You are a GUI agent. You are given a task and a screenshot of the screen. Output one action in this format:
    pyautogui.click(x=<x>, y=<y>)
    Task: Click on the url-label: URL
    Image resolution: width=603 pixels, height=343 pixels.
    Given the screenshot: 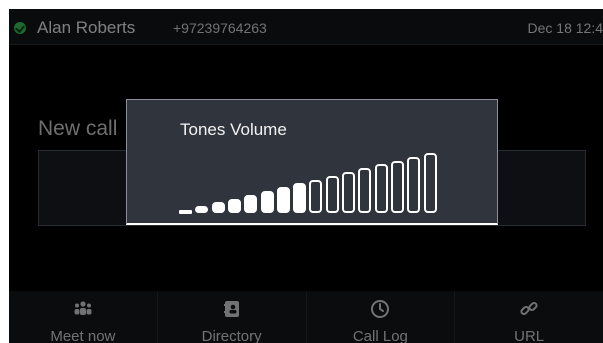 What is the action you would take?
    pyautogui.click(x=529, y=335)
    